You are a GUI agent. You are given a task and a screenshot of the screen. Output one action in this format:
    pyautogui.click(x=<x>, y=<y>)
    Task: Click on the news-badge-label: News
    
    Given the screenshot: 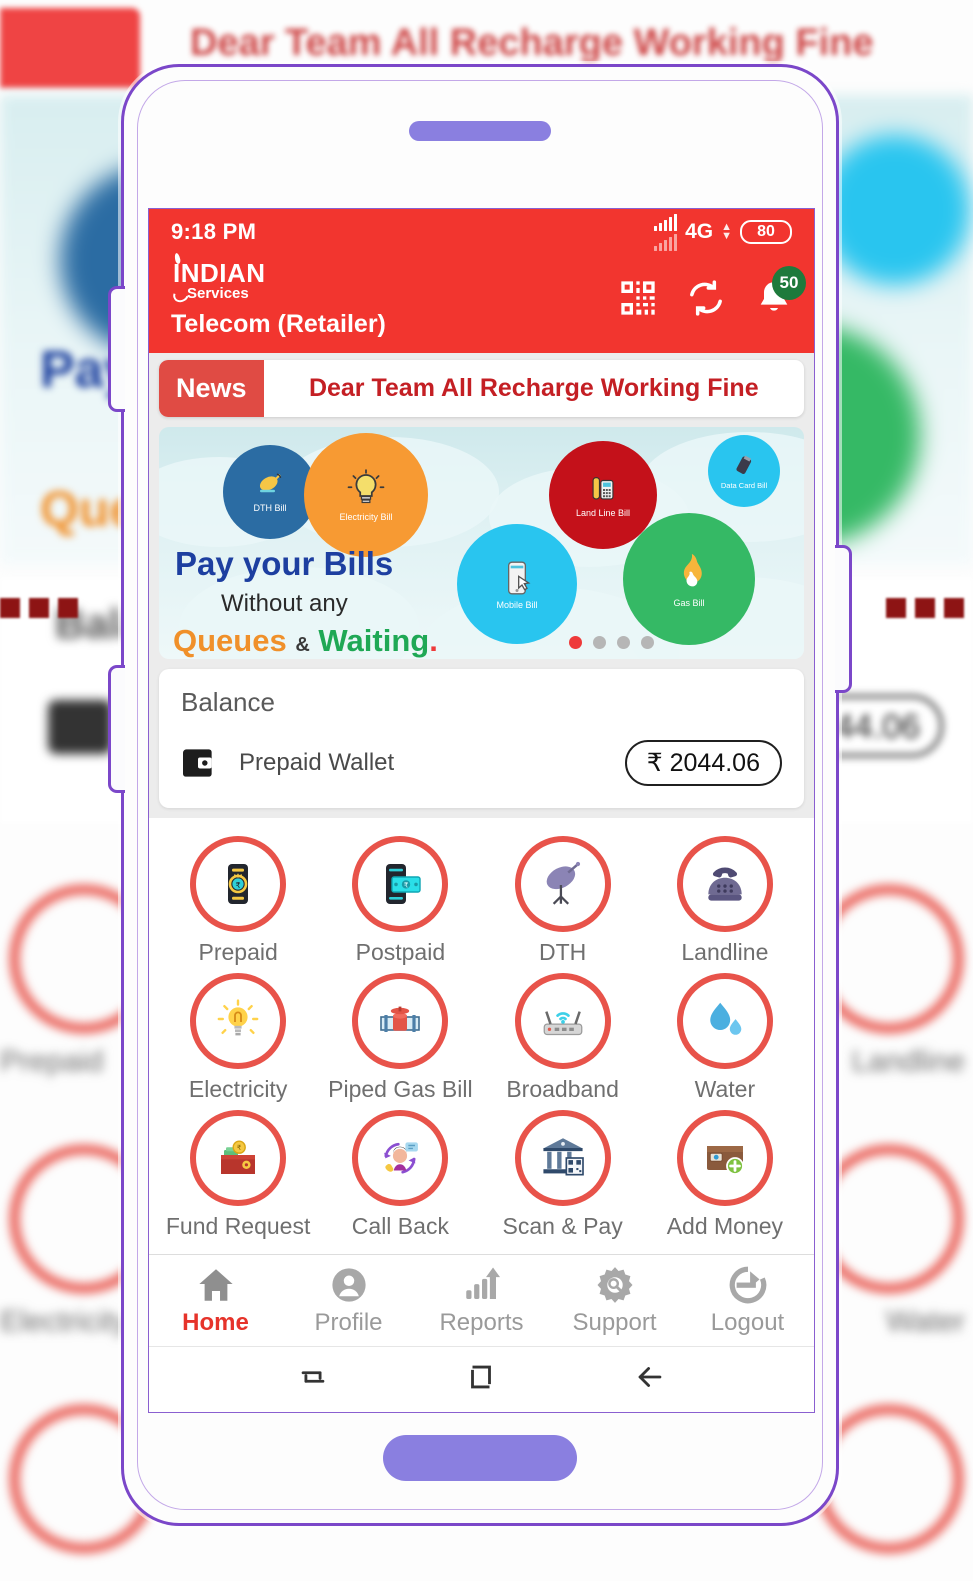 What is the action you would take?
    pyautogui.click(x=211, y=388)
    